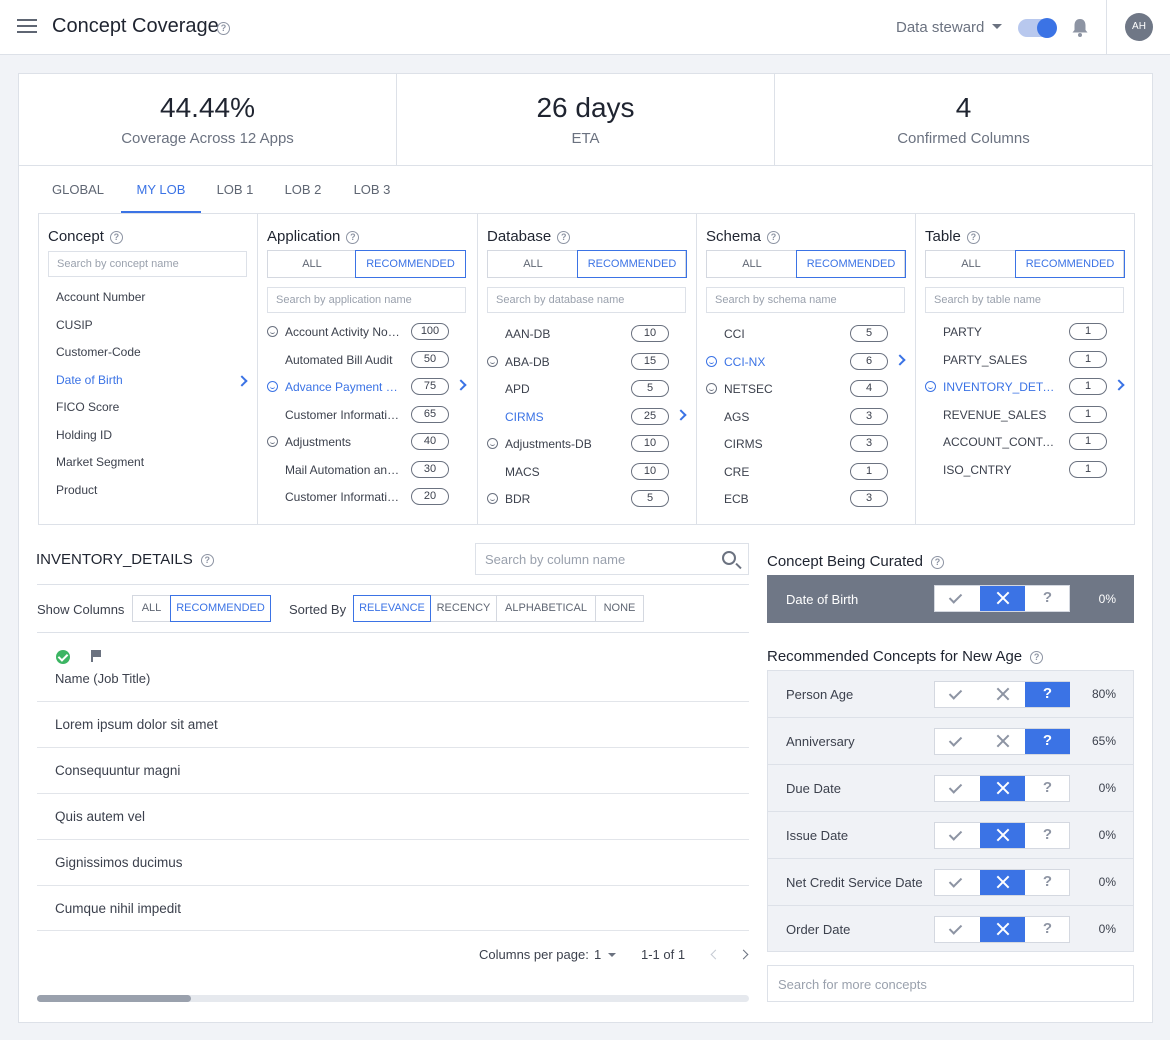 Image resolution: width=1170 pixels, height=1040 pixels. Describe the element at coordinates (393, 816) in the screenshot. I see `table-row: Quis autem vel` at that location.